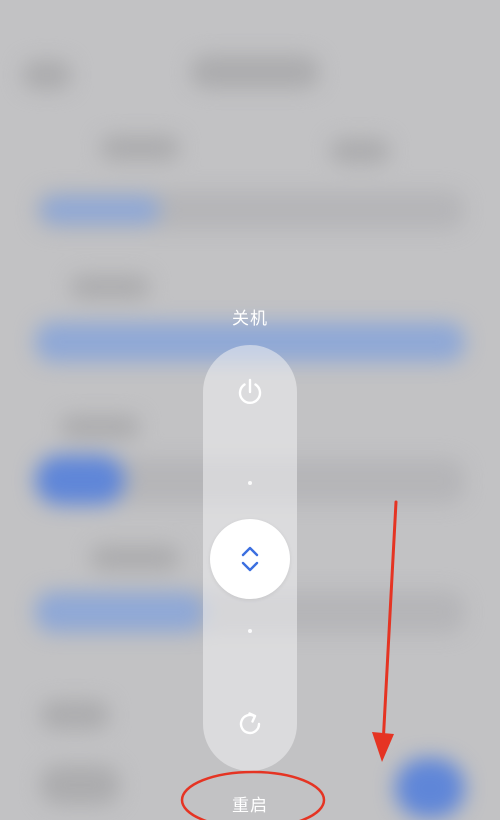 Image resolution: width=500 pixels, height=820 pixels. I want to click on bg-toggle, so click(80, 480).